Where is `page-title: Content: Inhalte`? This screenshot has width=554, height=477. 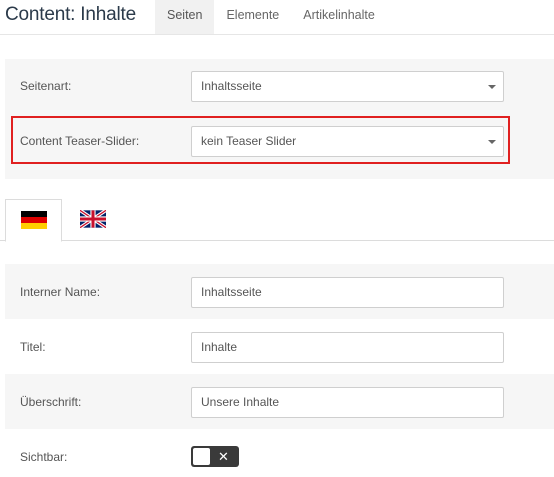
page-title: Content: Inhalte is located at coordinates (70, 14).